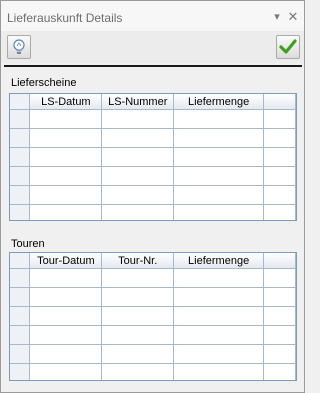 The image size is (320, 393). I want to click on window-title: Lieferauskunft Details, so click(65, 18).